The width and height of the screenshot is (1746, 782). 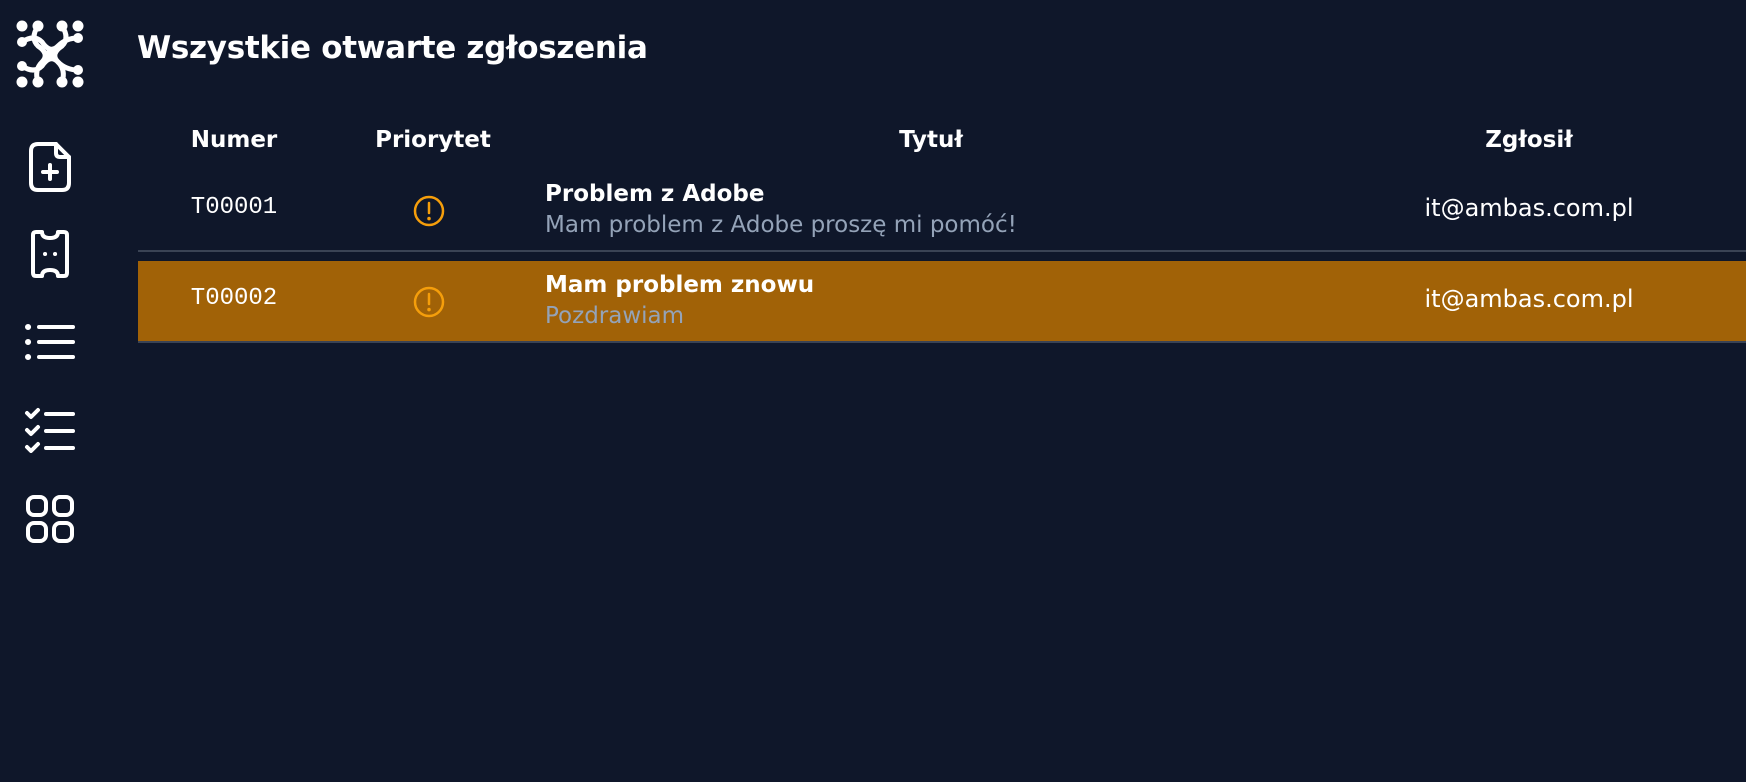 I want to click on tickets-button, so click(x=50, y=254).